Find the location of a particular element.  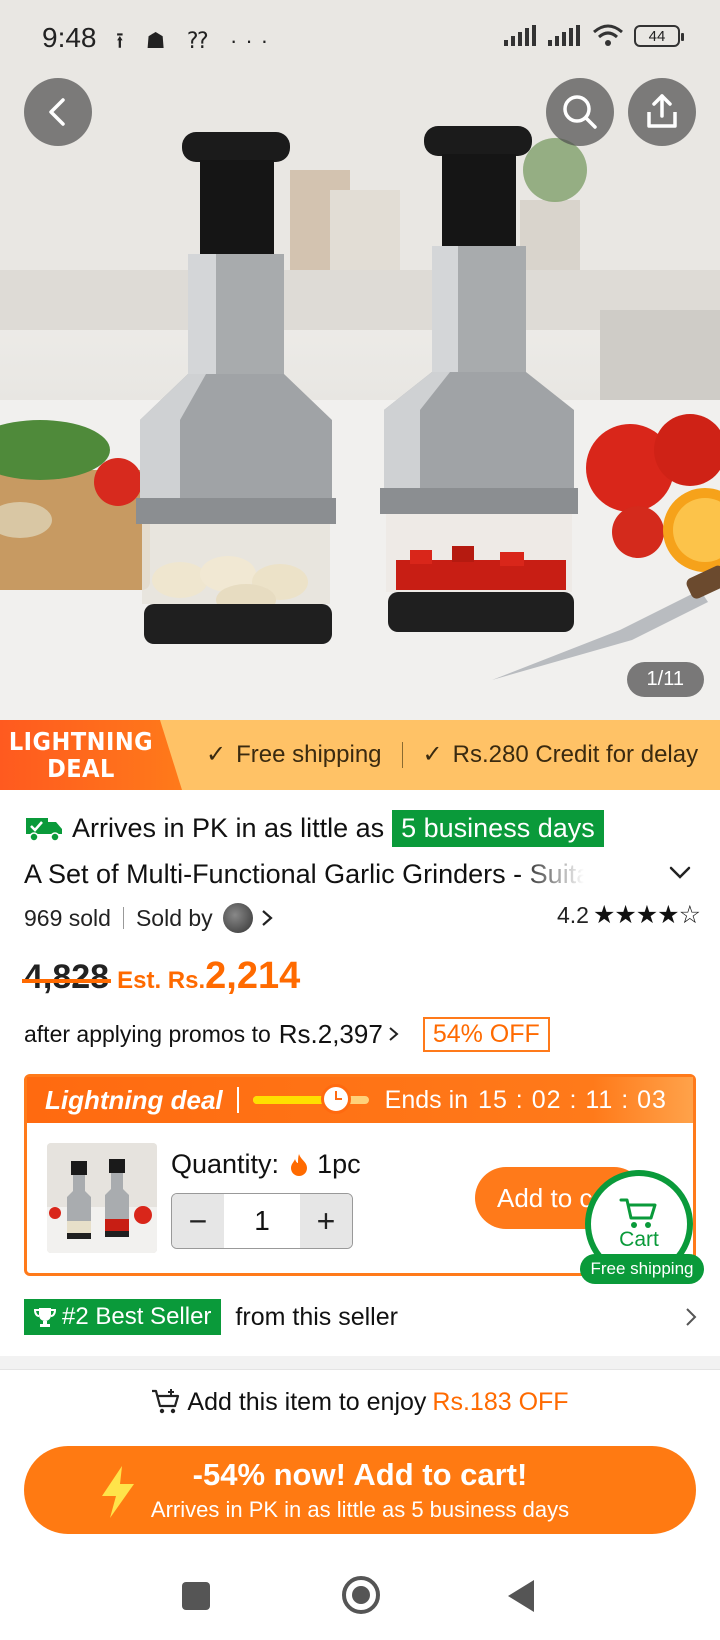

trophy-icon is located at coordinates (45, 1317).